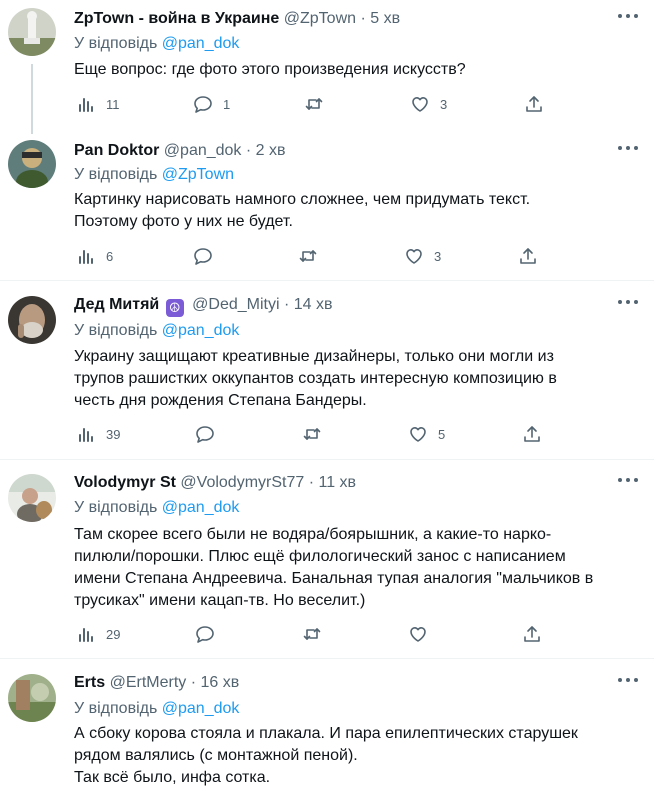  What do you see at coordinates (125, 482) in the screenshot?
I see `display-name: Volodymyr St` at bounding box center [125, 482].